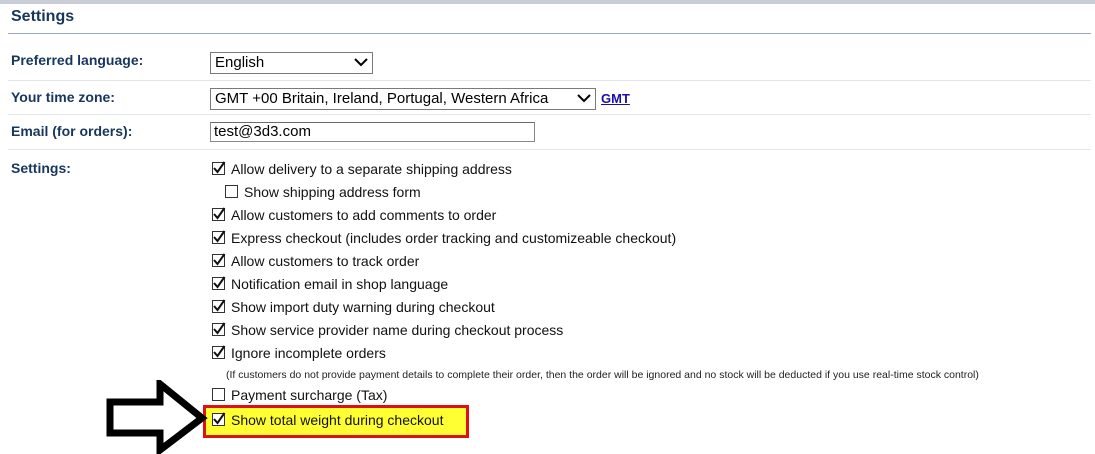  What do you see at coordinates (615, 98) in the screenshot?
I see `gmt-link: GMT` at bounding box center [615, 98].